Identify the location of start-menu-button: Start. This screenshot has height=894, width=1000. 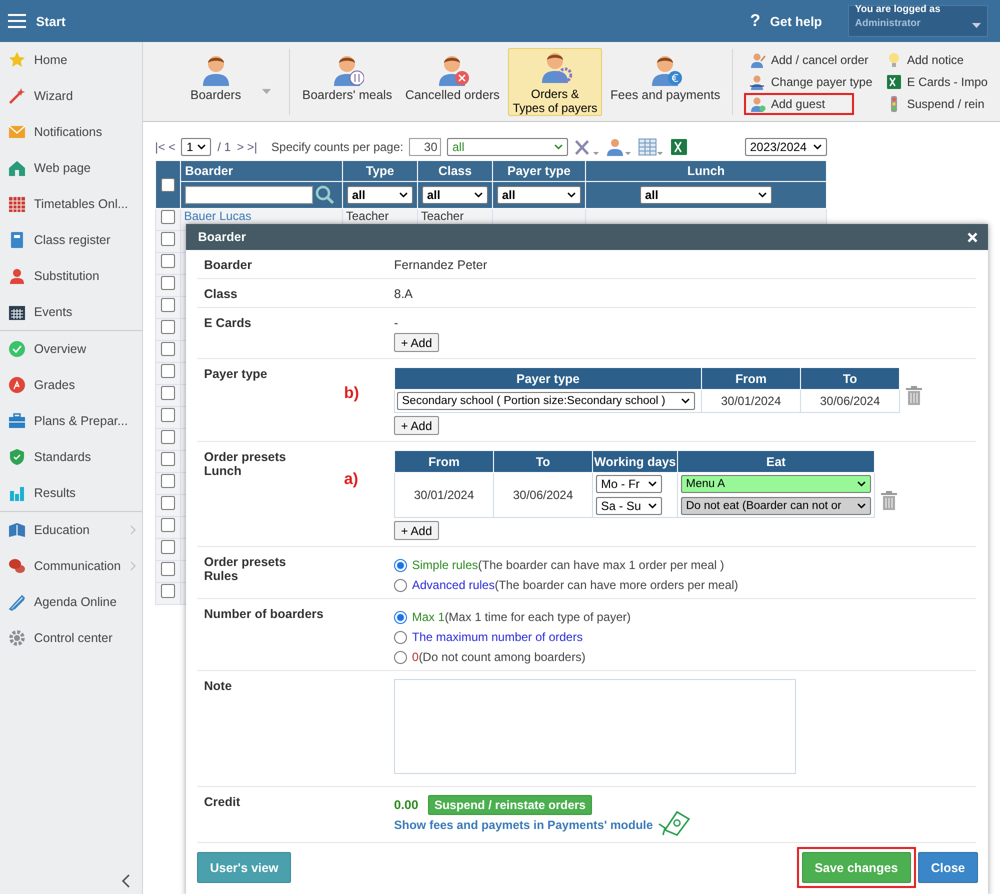
(33, 21).